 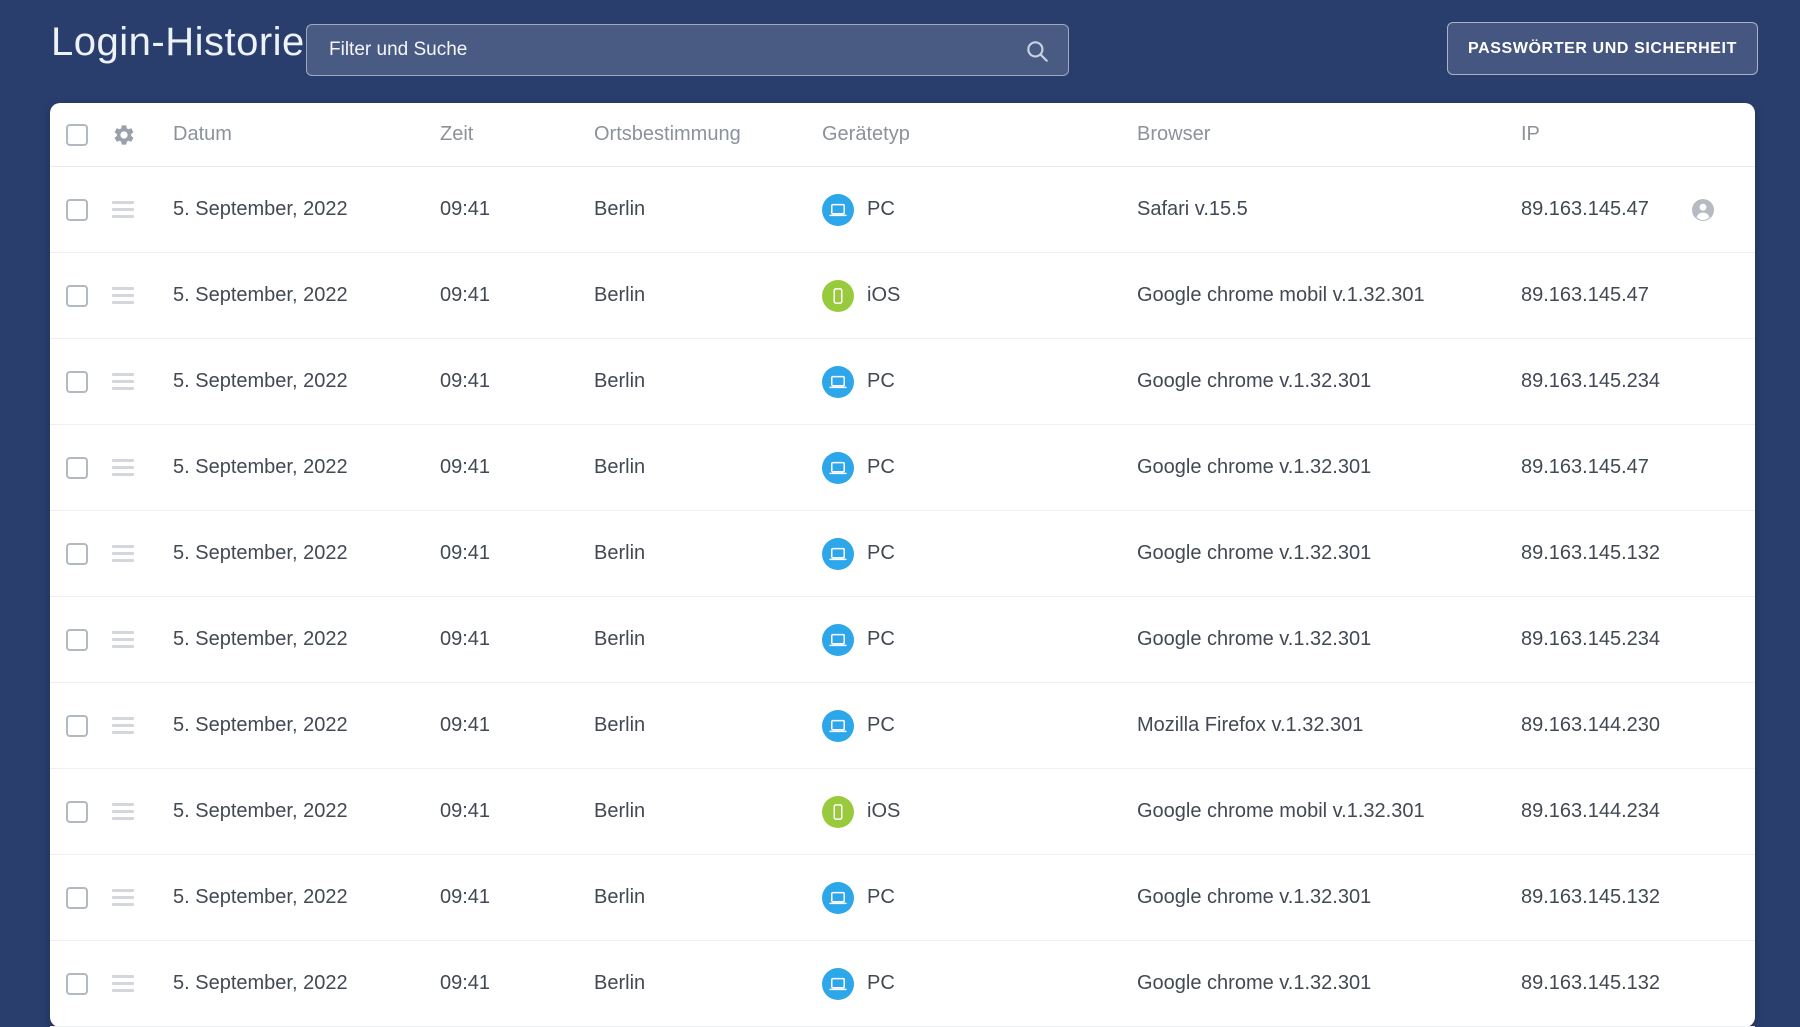 What do you see at coordinates (1591, 897) in the screenshot?
I see `cell-ip: 89.163.145.132` at bounding box center [1591, 897].